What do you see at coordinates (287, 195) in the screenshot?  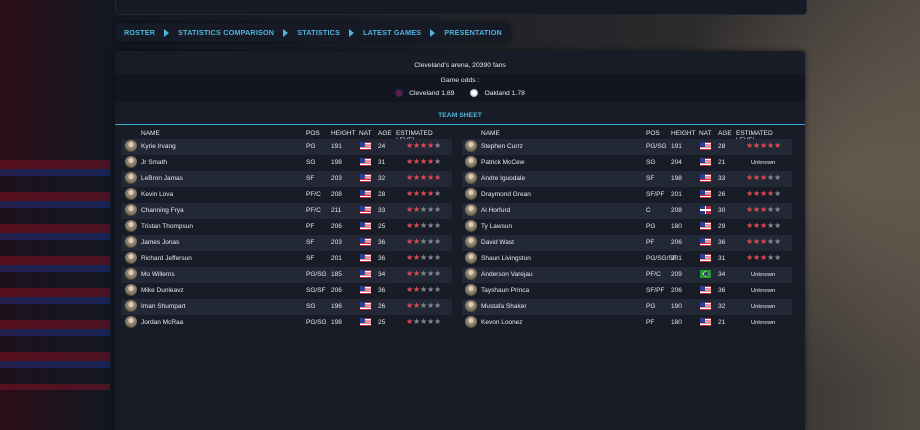 I see `player-row: Kevin Lova PF/C 208 28 ★★★★★` at bounding box center [287, 195].